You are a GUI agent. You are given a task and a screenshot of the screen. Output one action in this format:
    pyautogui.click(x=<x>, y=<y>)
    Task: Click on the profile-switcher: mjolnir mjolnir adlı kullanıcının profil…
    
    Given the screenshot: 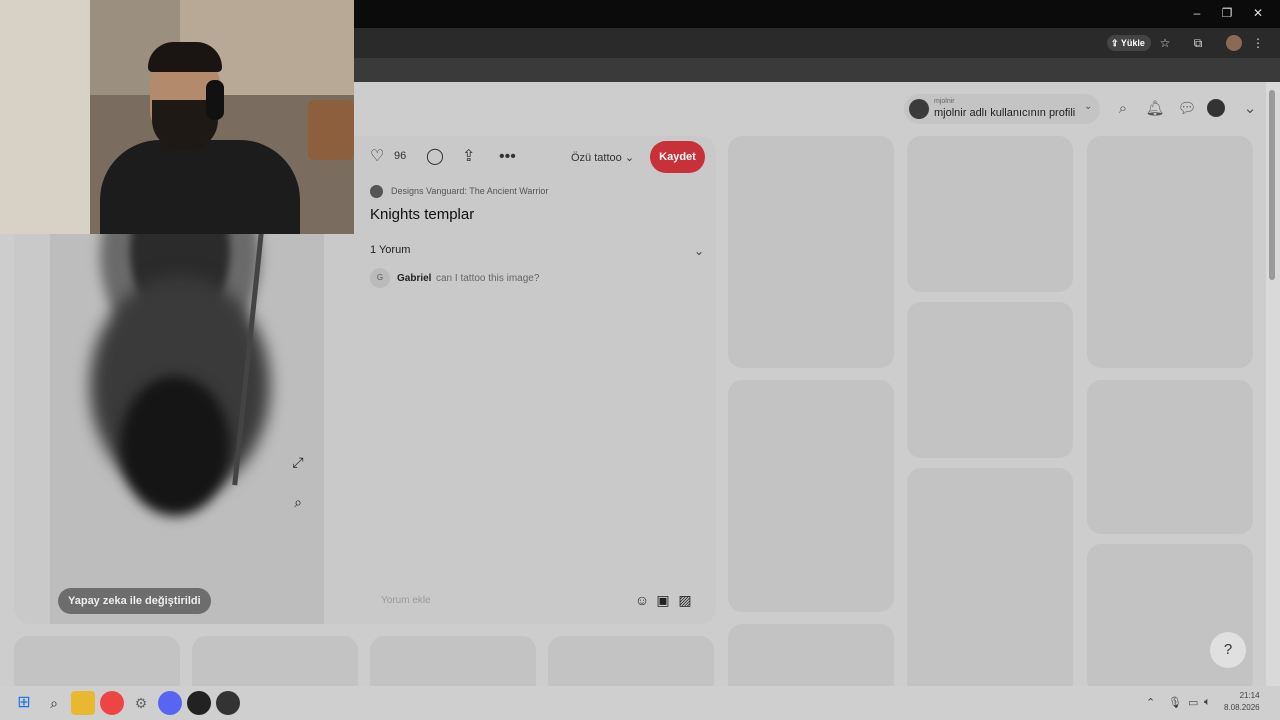 What is the action you would take?
    pyautogui.click(x=1002, y=109)
    